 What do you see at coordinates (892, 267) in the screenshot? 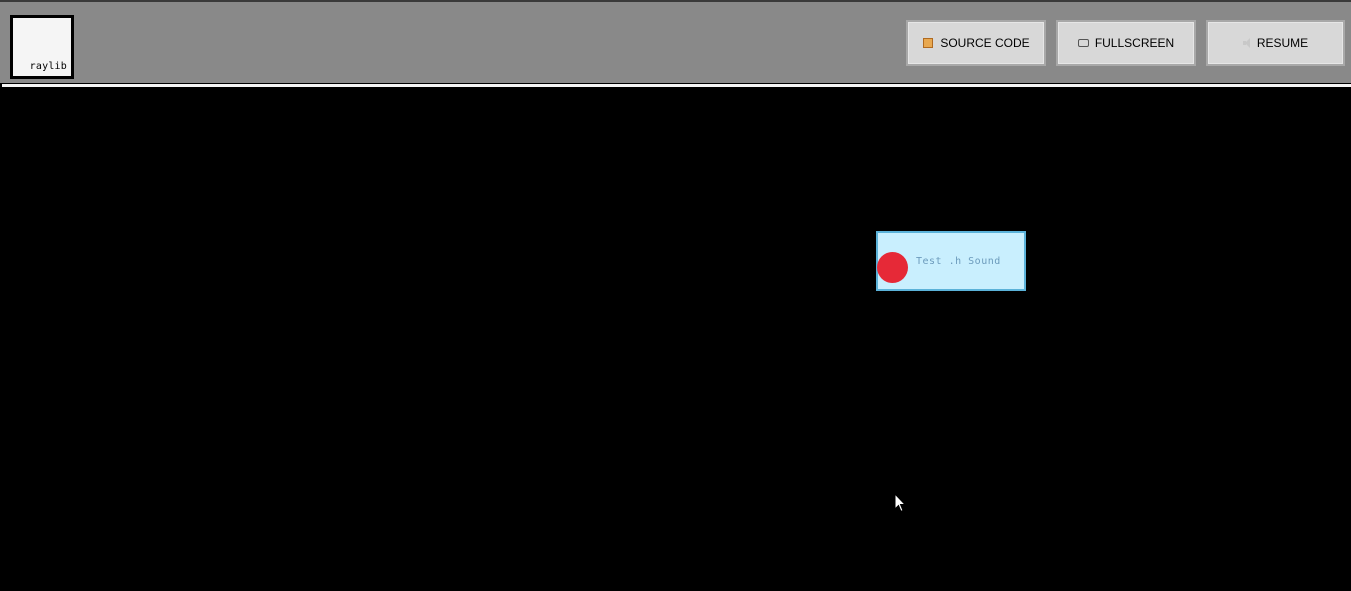
I see `record-dot-icon` at bounding box center [892, 267].